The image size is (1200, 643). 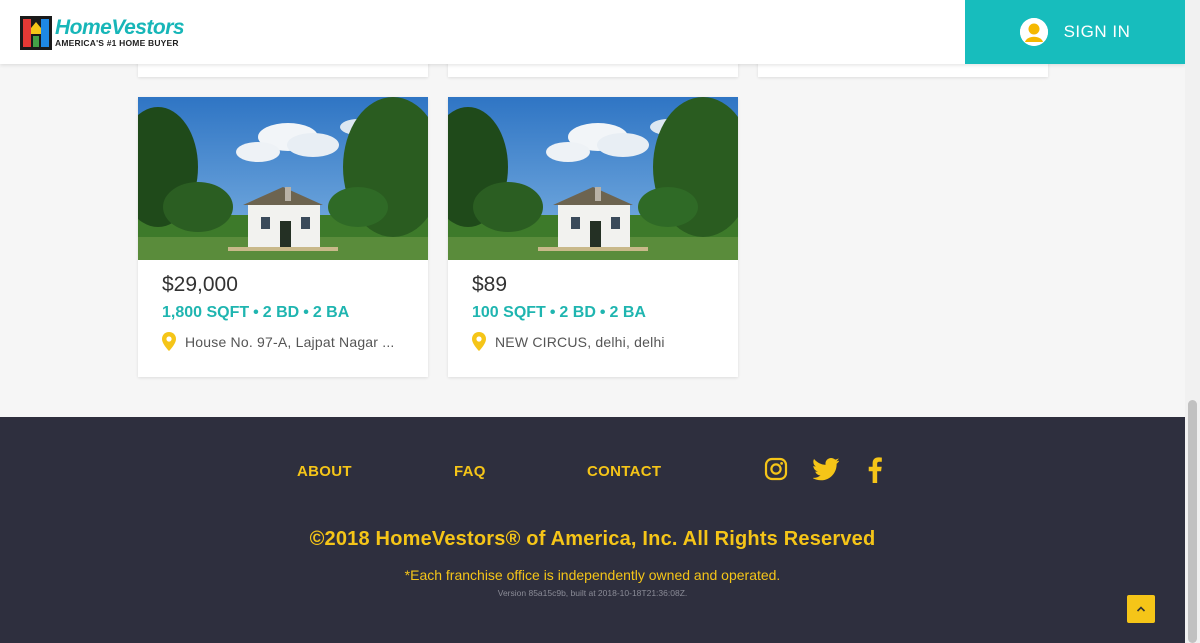 What do you see at coordinates (826, 471) in the screenshot?
I see `twitter-icon` at bounding box center [826, 471].